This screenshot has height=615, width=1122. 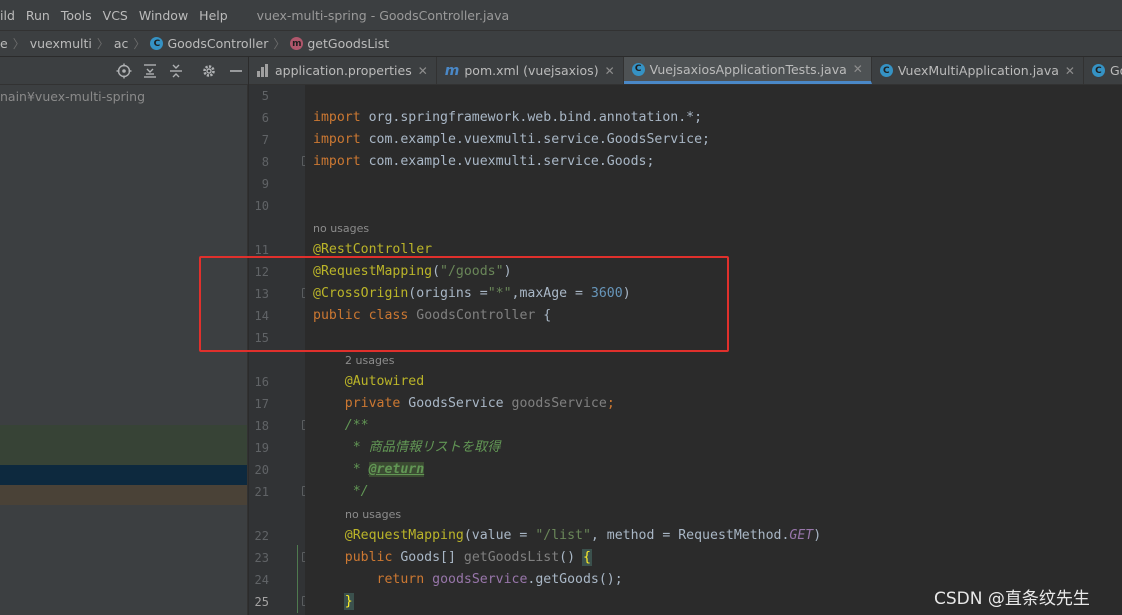 I want to click on properties-icon, so click(x=263, y=70).